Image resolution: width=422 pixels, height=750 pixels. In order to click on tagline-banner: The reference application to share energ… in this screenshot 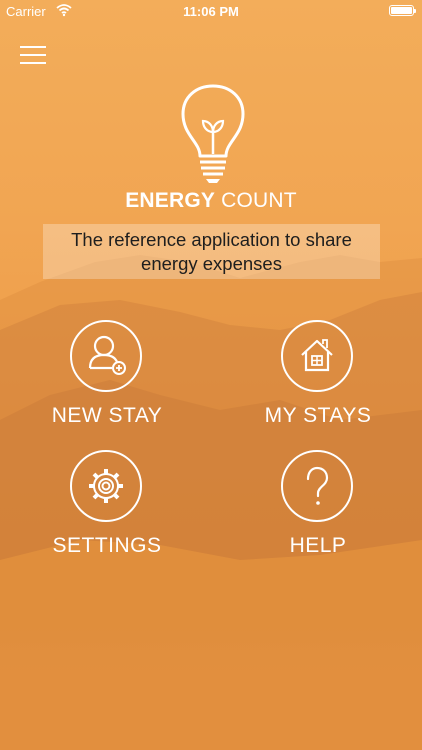, I will do `click(211, 251)`.